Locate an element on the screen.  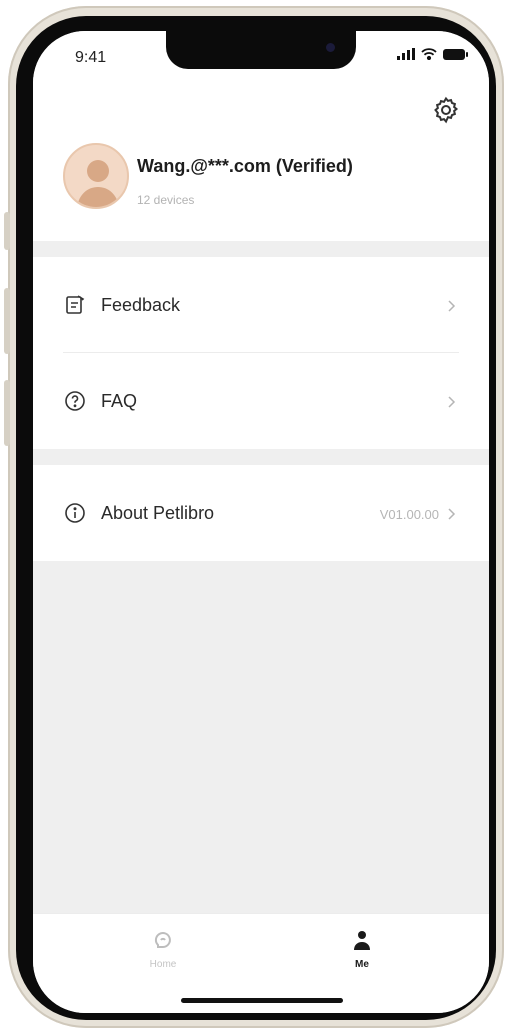
phone-volume-down is located at coordinates (7, 413).